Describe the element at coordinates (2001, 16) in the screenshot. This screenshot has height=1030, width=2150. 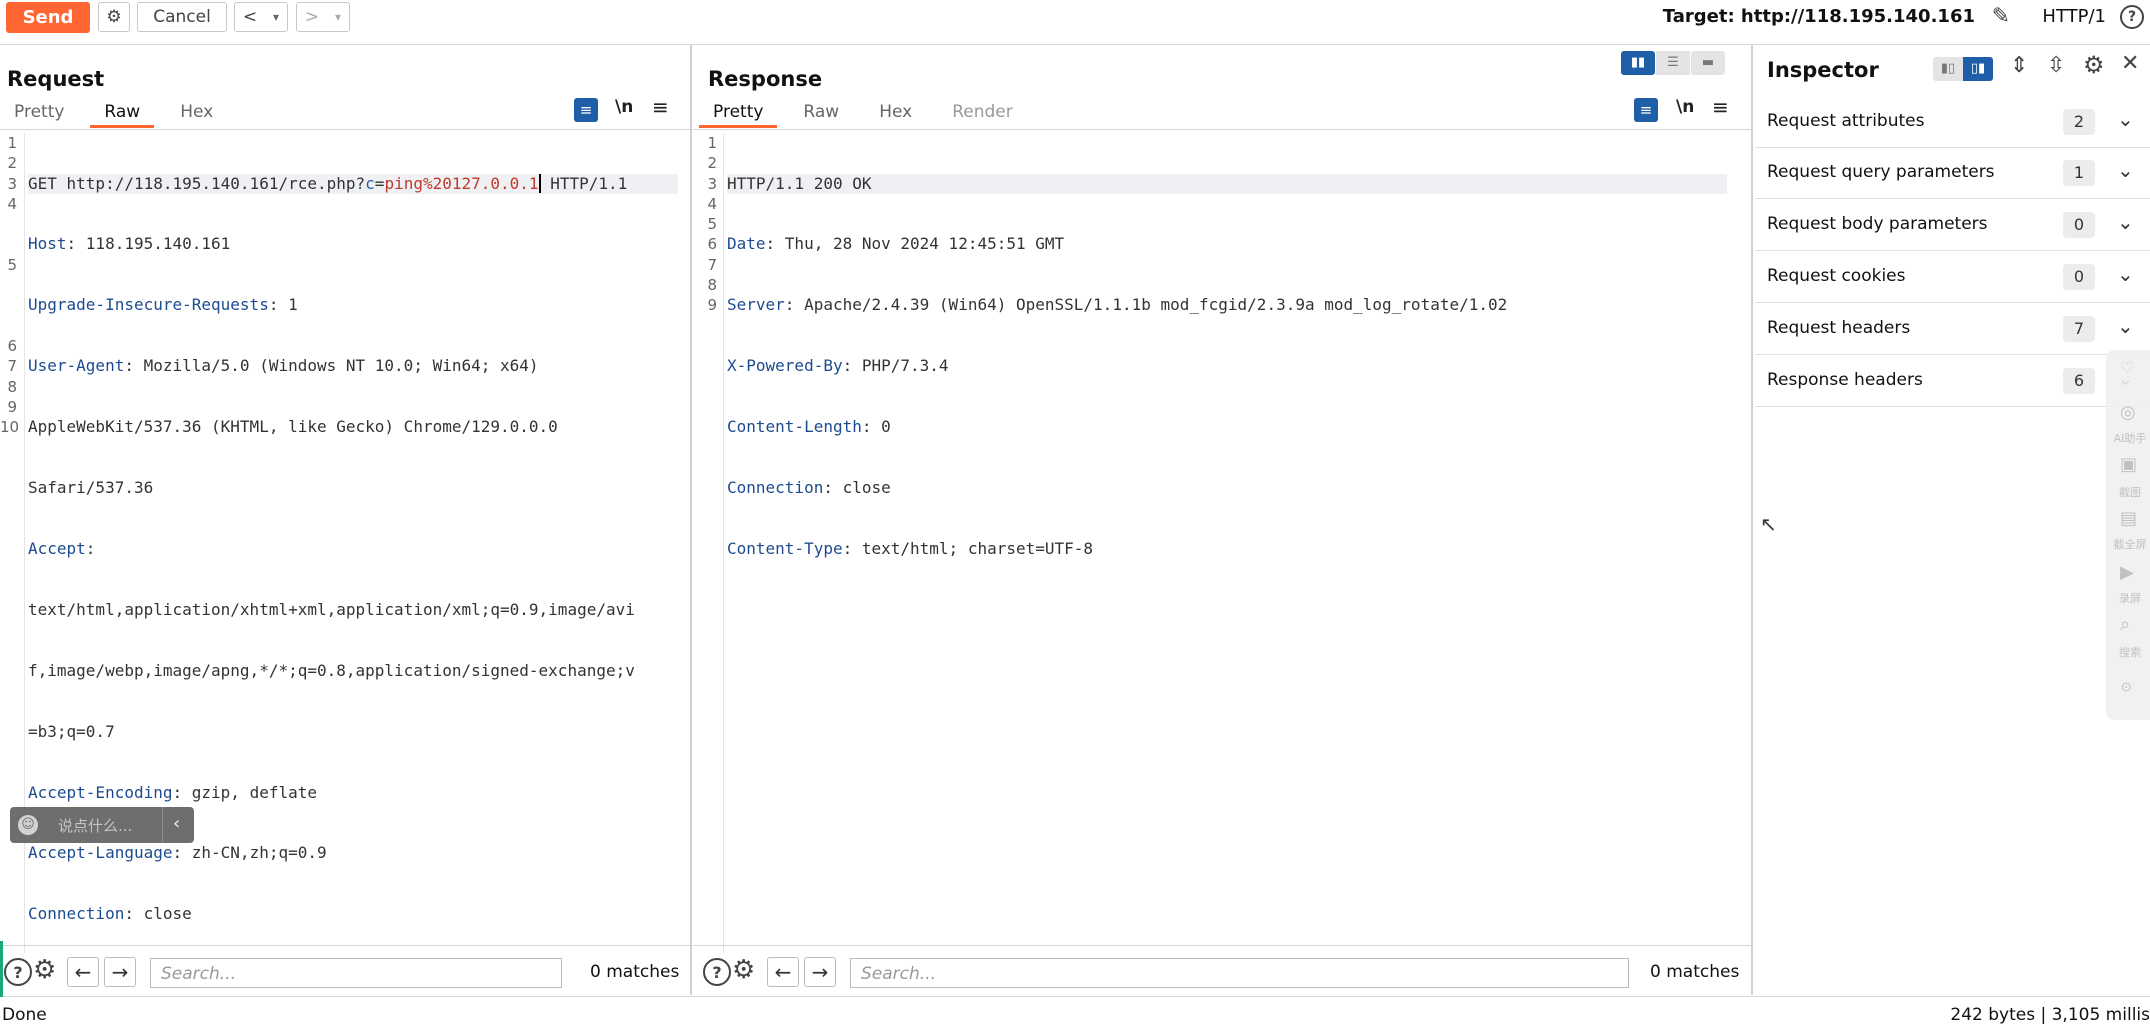
I see `edit-pencil-icon: ✎` at that location.